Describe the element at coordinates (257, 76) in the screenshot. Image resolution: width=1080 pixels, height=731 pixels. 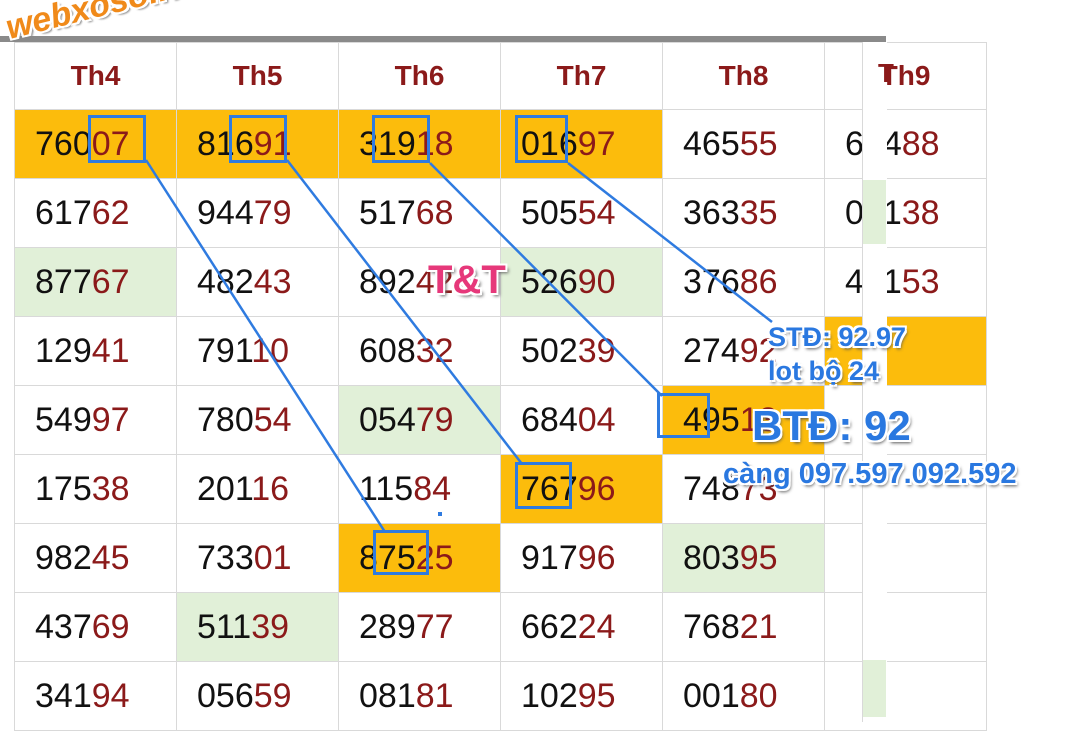
I see `col-header: Th5` at that location.